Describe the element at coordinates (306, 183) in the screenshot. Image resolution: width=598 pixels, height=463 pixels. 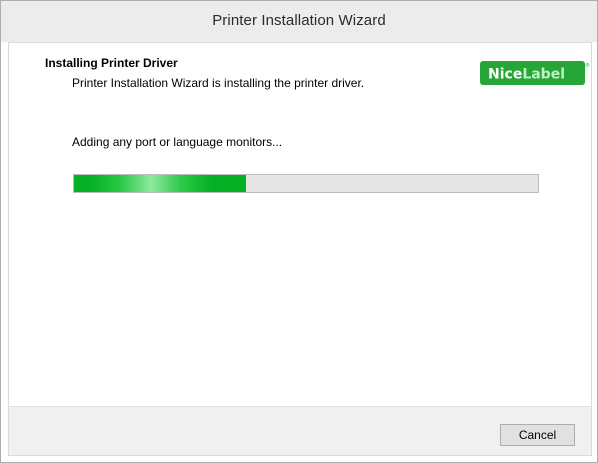
I see `install-progress-bar` at that location.